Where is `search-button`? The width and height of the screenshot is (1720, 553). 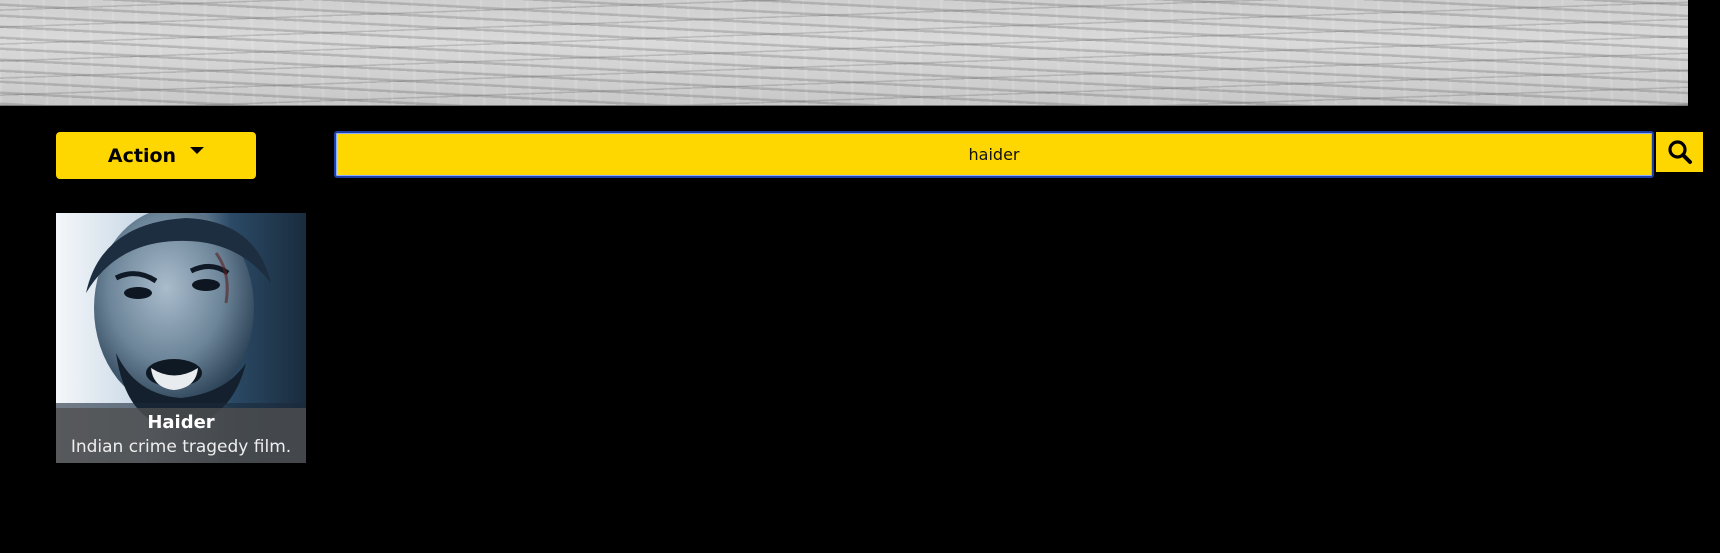 search-button is located at coordinates (1679, 152).